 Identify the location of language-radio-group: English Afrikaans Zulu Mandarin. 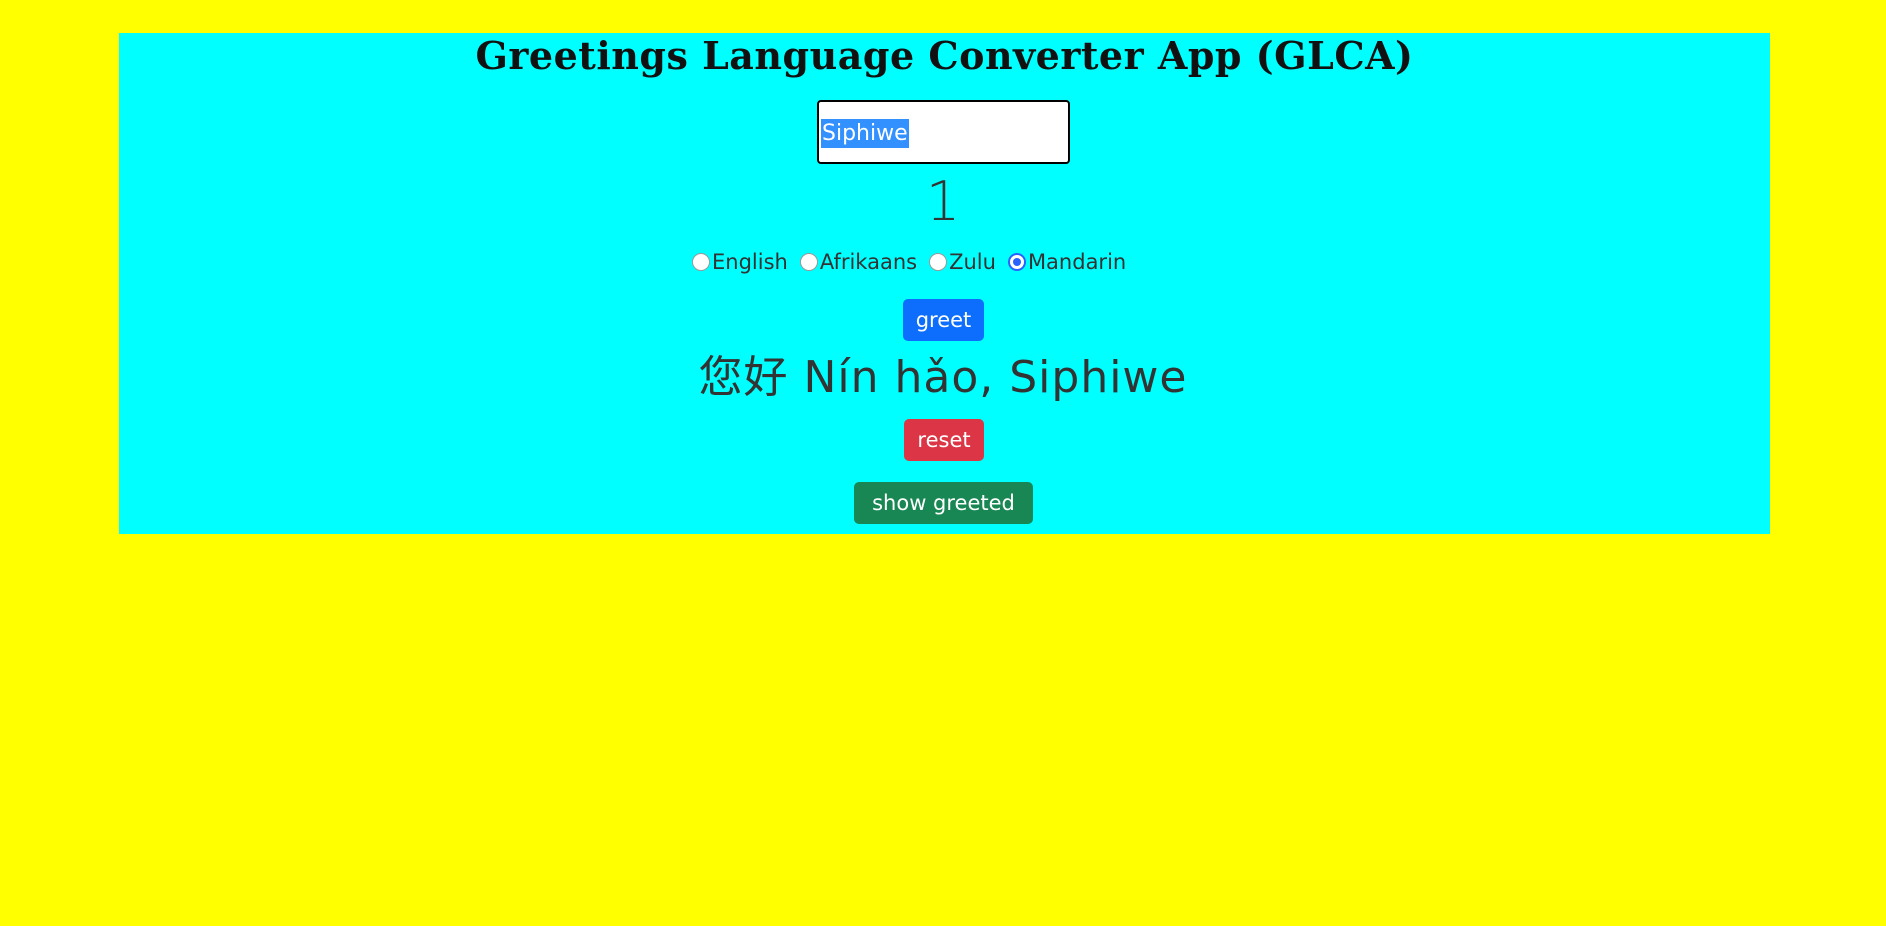
(915, 262).